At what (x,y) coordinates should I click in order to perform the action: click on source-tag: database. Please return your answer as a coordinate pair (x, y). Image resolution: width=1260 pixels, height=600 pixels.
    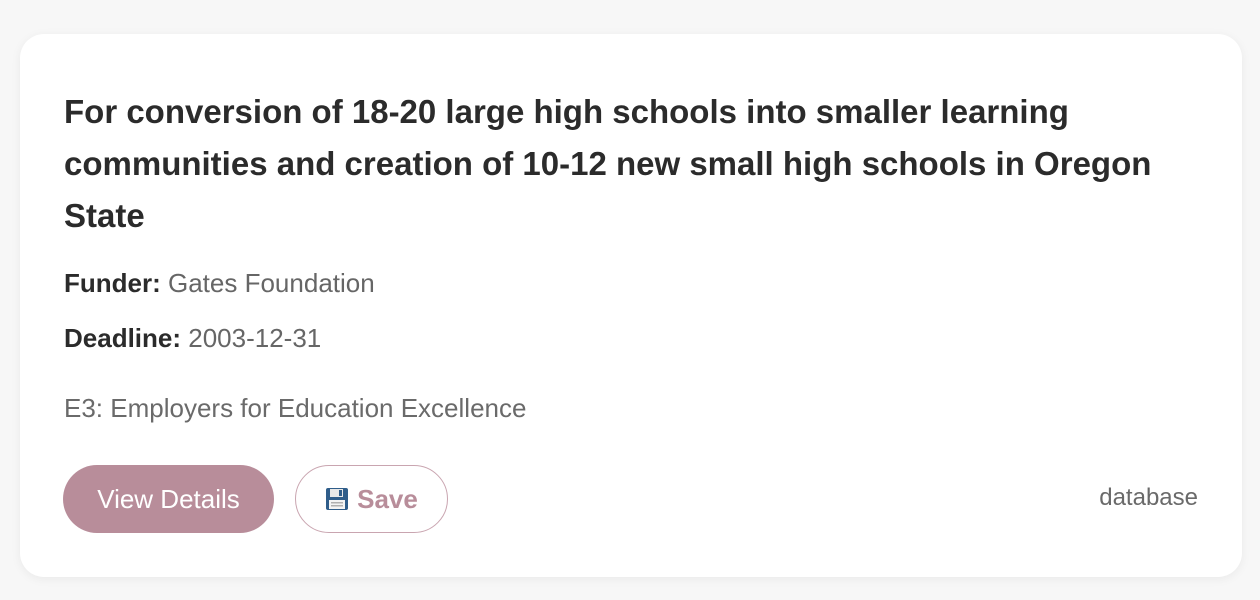
    Looking at the image, I should click on (1148, 497).